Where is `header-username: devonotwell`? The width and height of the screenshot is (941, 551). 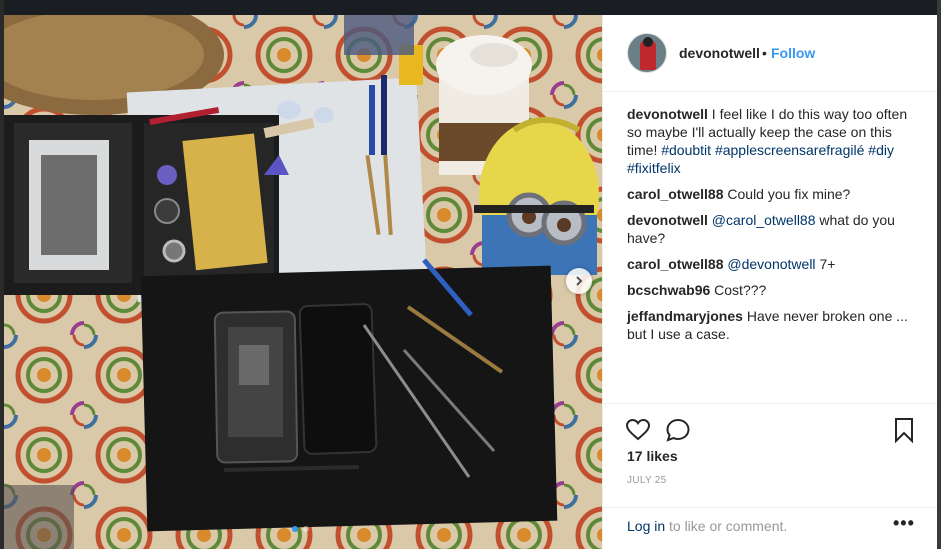
header-username: devonotwell is located at coordinates (719, 53).